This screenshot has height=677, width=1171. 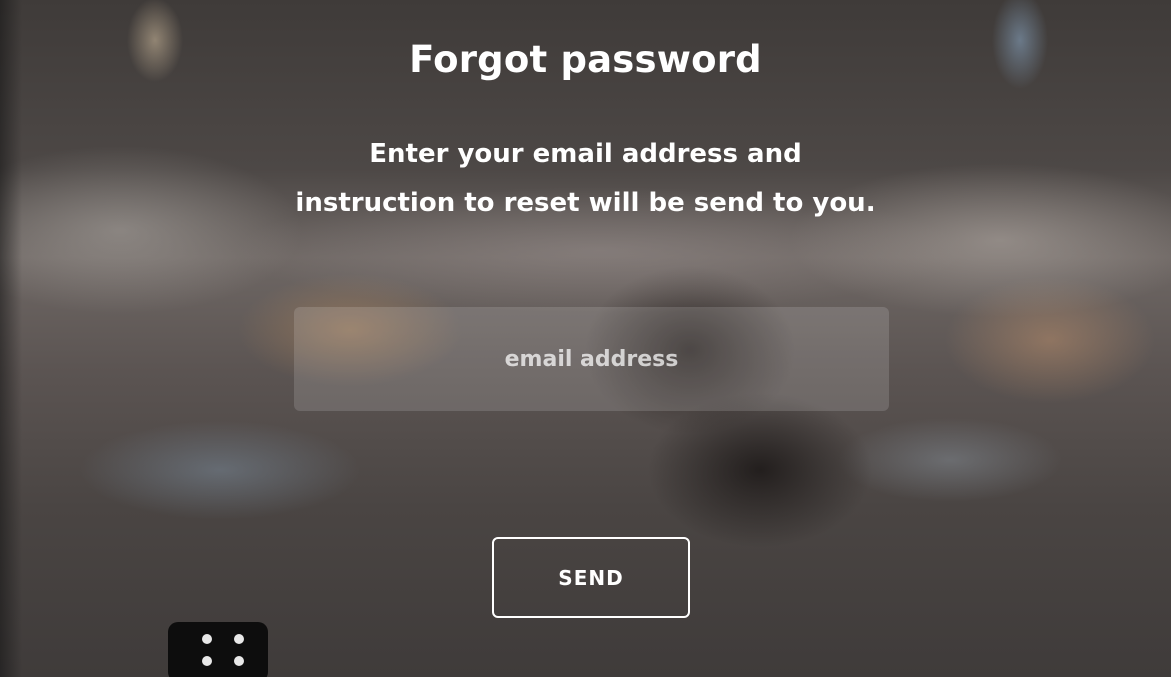 What do you see at coordinates (585, 59) in the screenshot?
I see `page-title: Forgot password` at bounding box center [585, 59].